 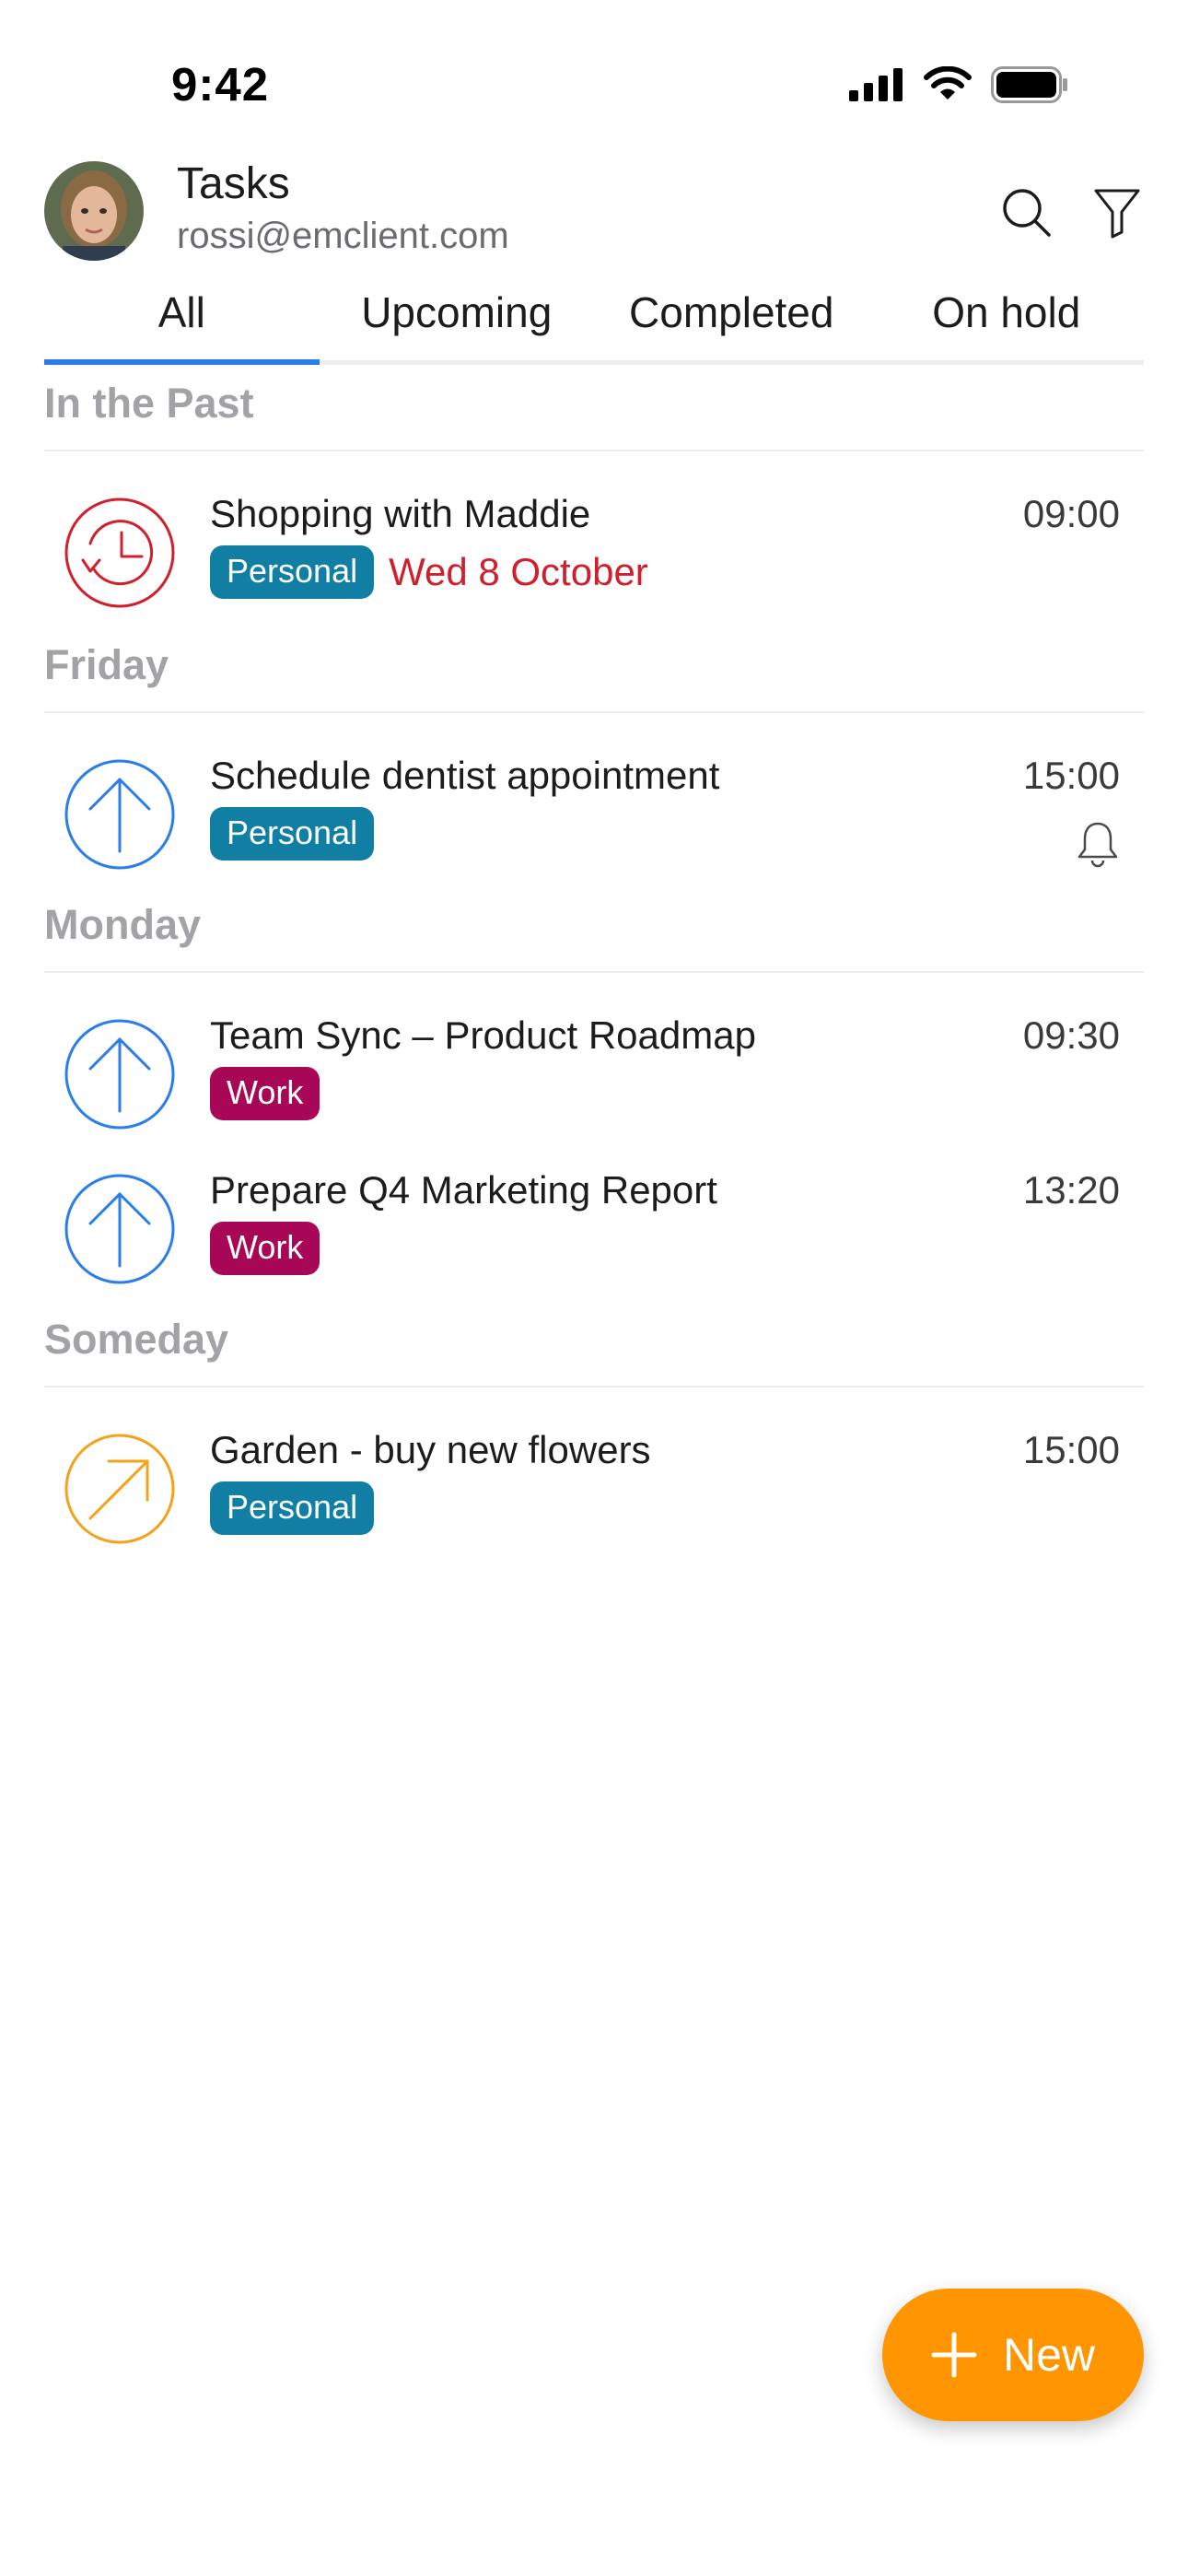 What do you see at coordinates (948, 83) in the screenshot?
I see `wifi-icon` at bounding box center [948, 83].